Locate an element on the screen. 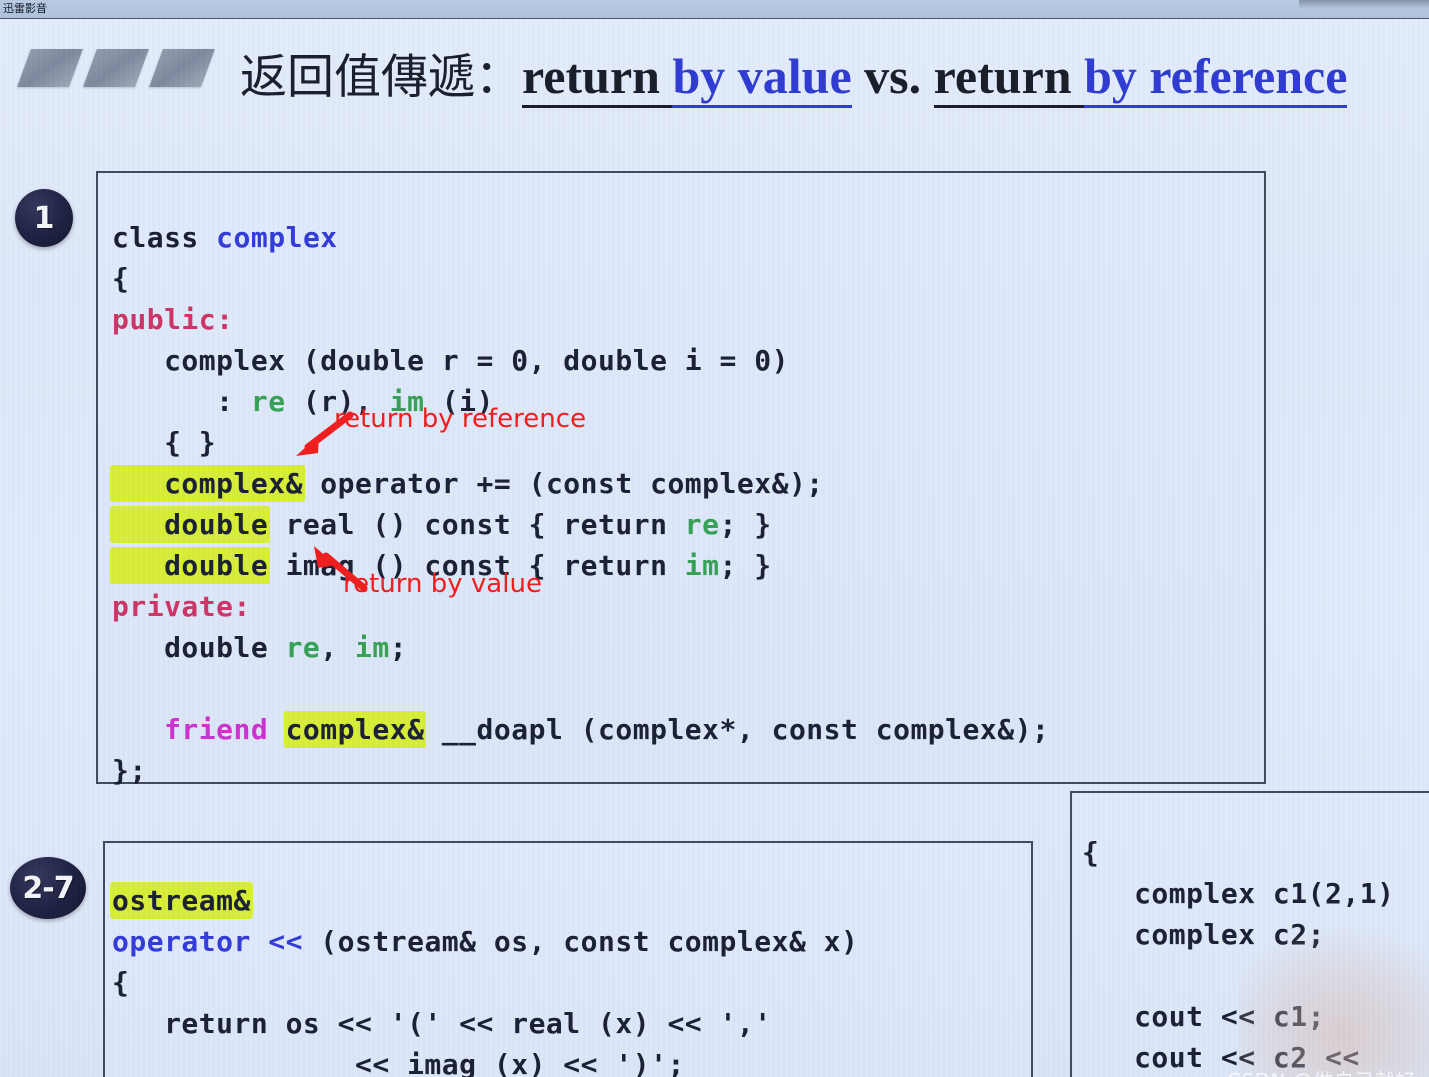 The image size is (1429, 1077). code-fields-prefix: double is located at coordinates (199, 647).